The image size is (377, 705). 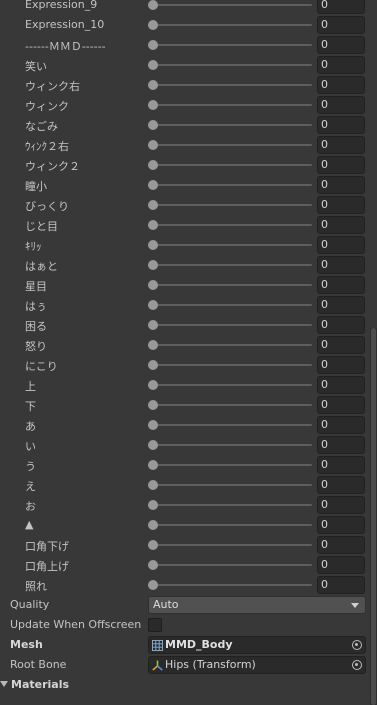 I want to click on object-picker-icon, so click(x=357, y=665).